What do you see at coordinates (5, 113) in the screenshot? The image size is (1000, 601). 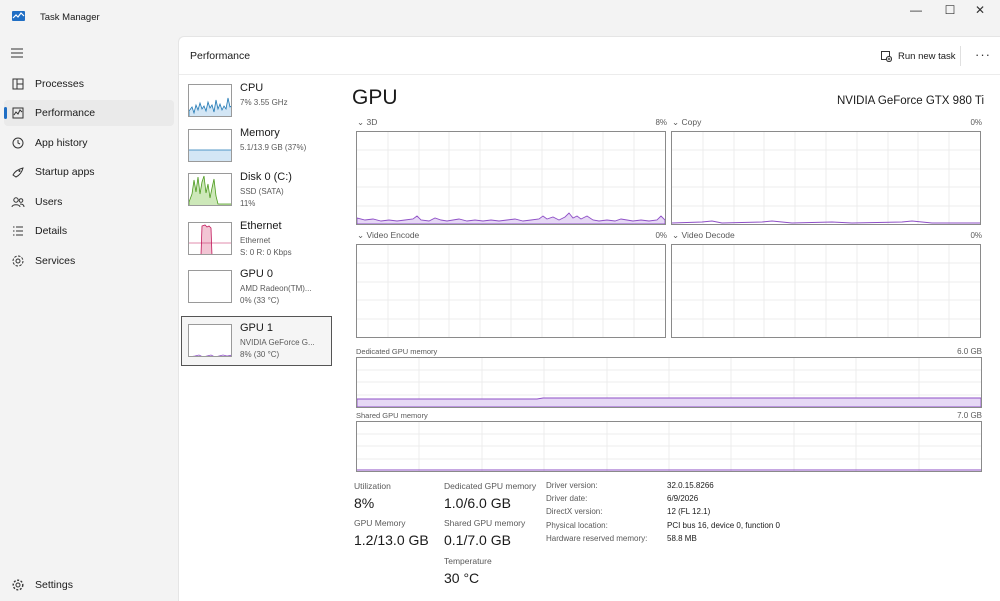 I see `active-indicator` at bounding box center [5, 113].